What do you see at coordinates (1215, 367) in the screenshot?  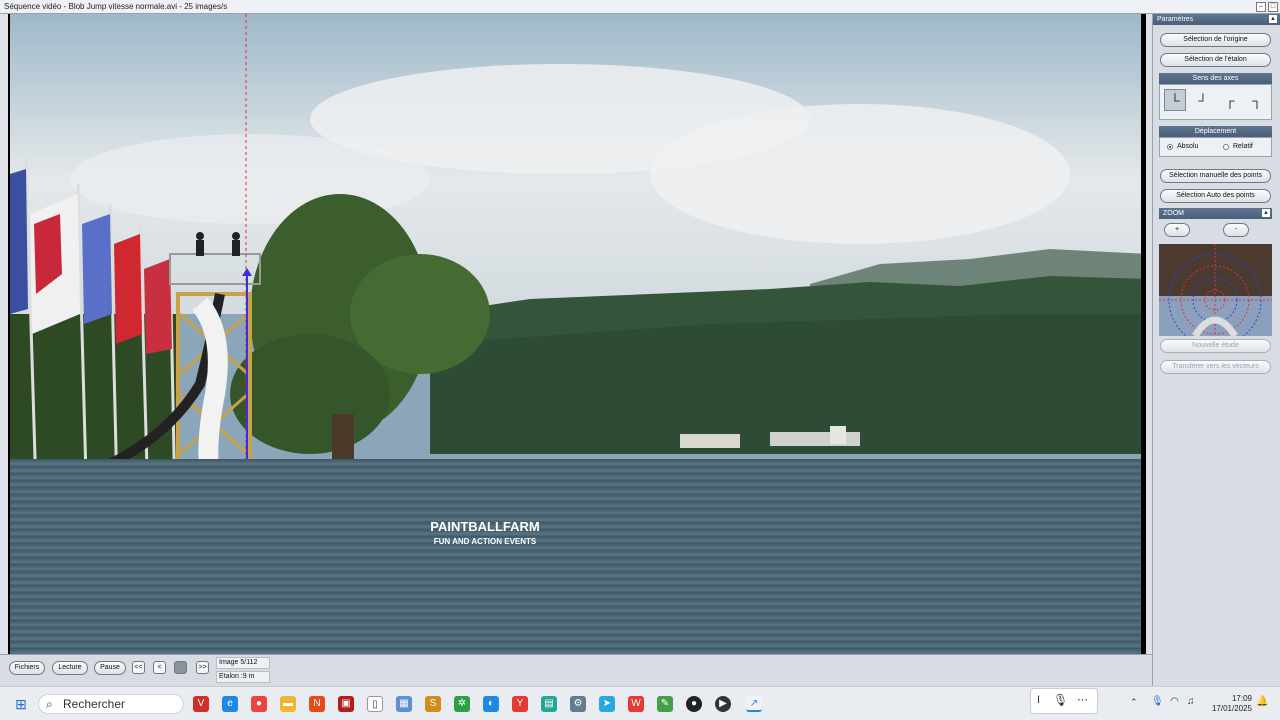 I see `transfer-vectors-button: Transférer vers les vecteurs` at bounding box center [1215, 367].